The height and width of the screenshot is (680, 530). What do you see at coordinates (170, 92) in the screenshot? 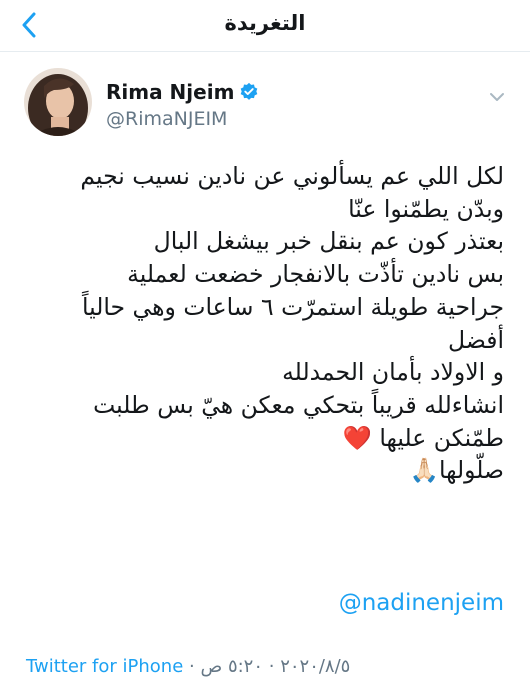
I see `author-name-text: Rima Njeim` at bounding box center [170, 92].